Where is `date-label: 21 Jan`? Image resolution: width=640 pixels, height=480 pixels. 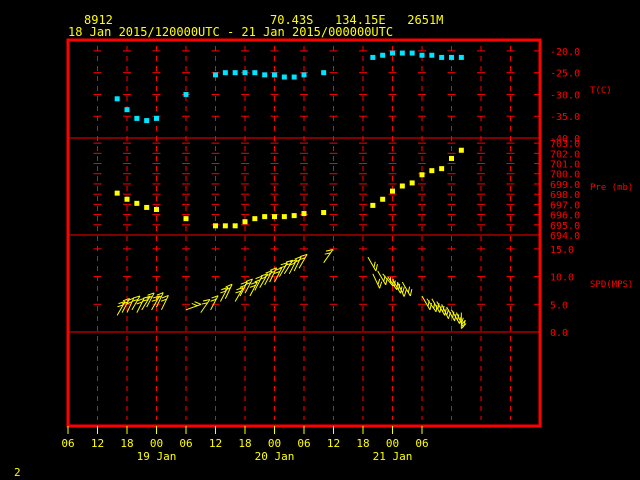
date-label: 21 Jan is located at coordinates (393, 456).